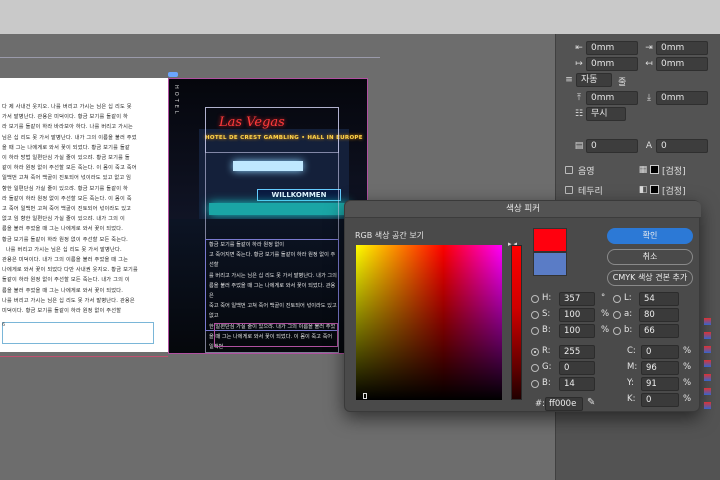  I want to click on lab-a-radio, so click(617, 315).